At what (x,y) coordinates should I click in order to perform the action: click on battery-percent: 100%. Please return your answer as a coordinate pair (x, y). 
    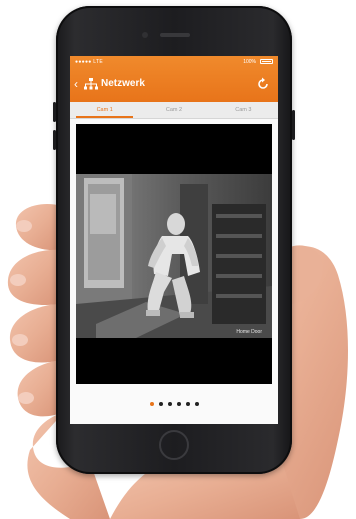
    Looking at the image, I should click on (249, 62).